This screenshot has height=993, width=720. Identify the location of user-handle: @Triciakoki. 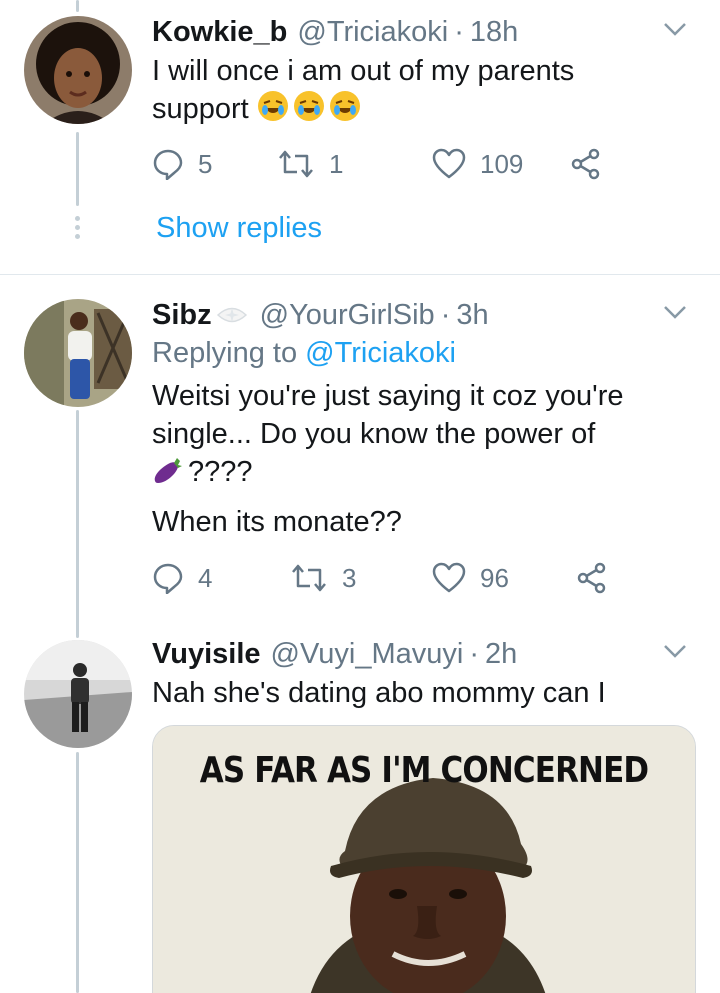
(372, 32).